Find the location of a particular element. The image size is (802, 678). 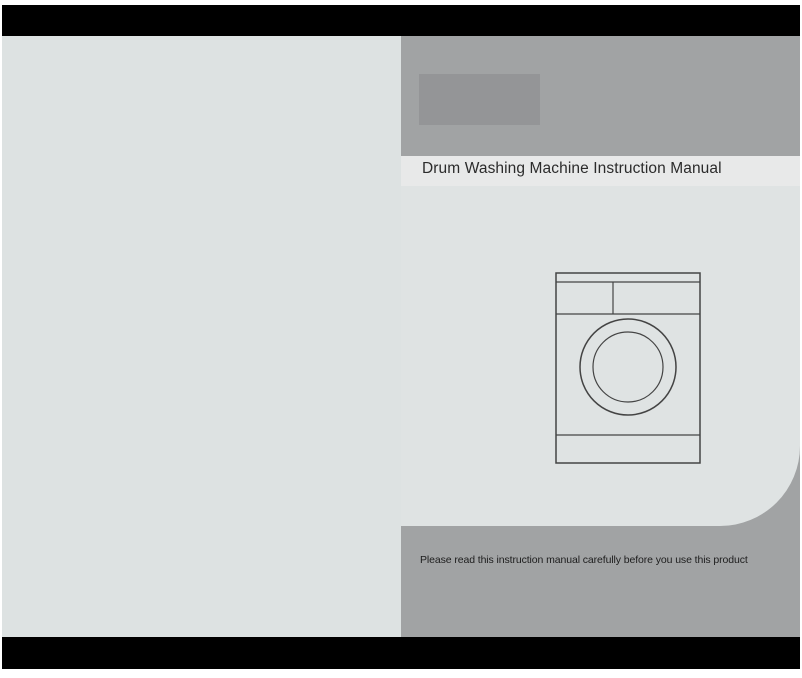

manual-title: Drum Washing Machine Instruction Manual is located at coordinates (572, 168).